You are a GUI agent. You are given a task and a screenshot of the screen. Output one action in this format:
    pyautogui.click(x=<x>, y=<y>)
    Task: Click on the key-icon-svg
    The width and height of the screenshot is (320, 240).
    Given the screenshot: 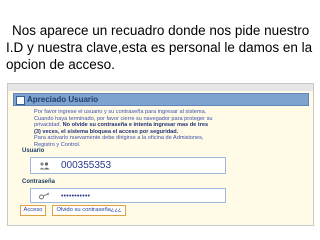 What is the action you would take?
    pyautogui.click(x=44, y=196)
    